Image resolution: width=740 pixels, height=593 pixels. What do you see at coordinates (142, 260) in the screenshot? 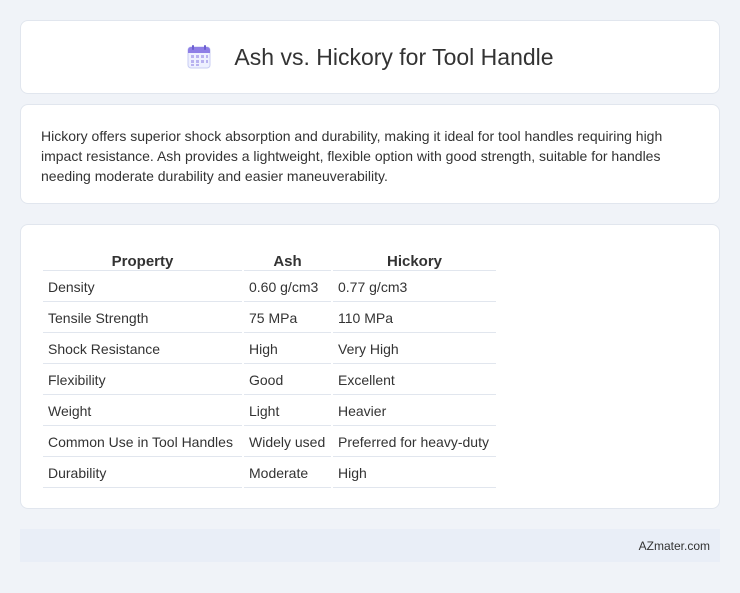
I see `column-header-property: Property` at bounding box center [142, 260].